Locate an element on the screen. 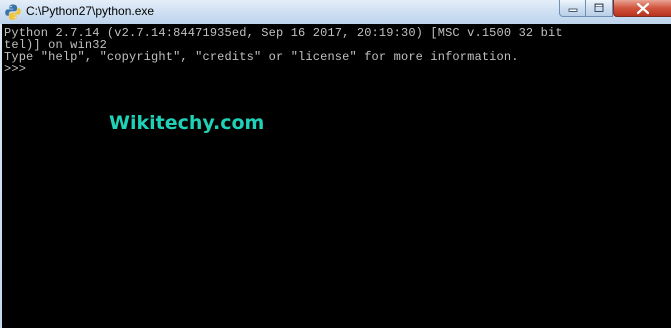 The image size is (671, 328). console-prompt: >>> is located at coordinates (15, 69).